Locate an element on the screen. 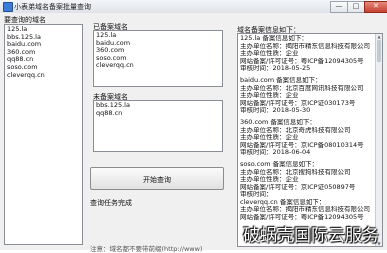 The height and width of the screenshot is (253, 387). result-line: 主办单位名称：北京搜狗科技有限公司 is located at coordinates (295, 172).